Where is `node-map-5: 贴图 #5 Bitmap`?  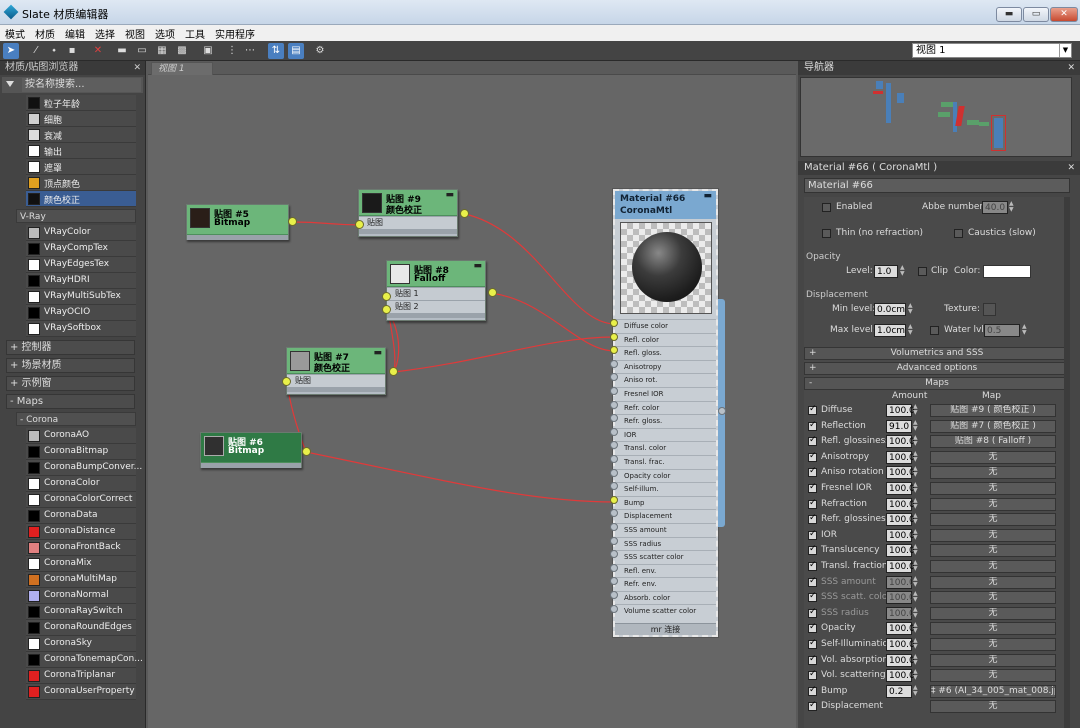
node-map-5: 贴图 #5 Bitmap is located at coordinates (237, 222).